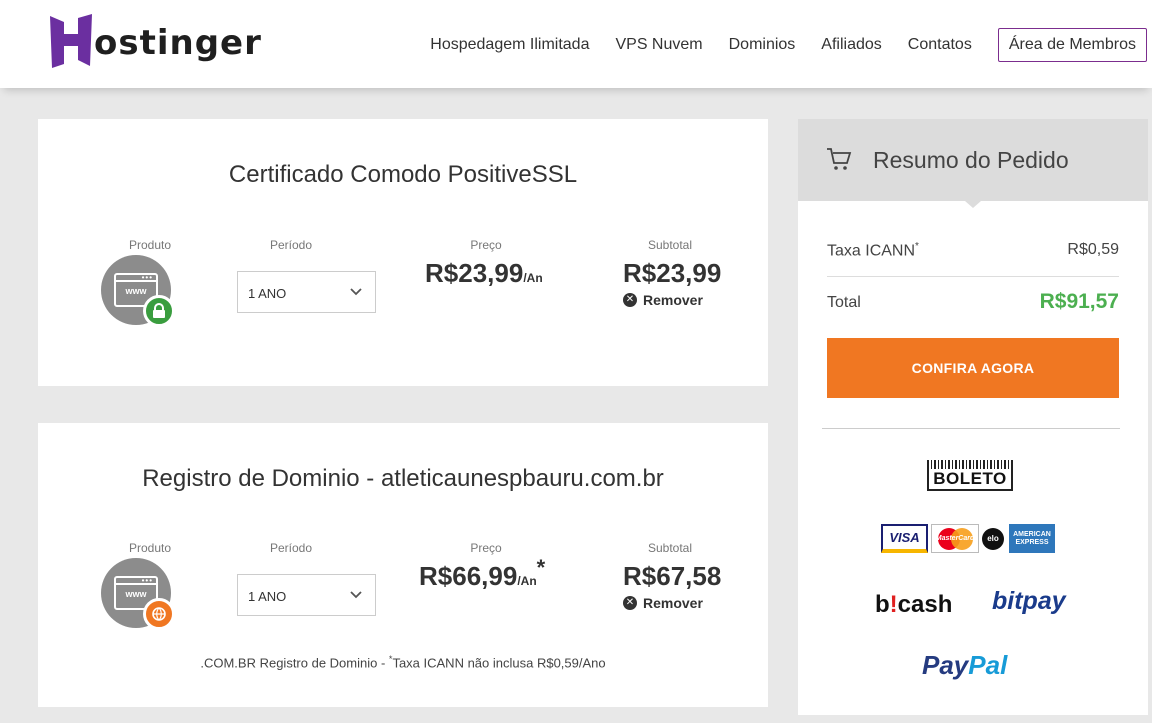 This screenshot has height=723, width=1152. Describe the element at coordinates (658, 45) in the screenshot. I see `nav-vps: VPS Nuvem` at that location.